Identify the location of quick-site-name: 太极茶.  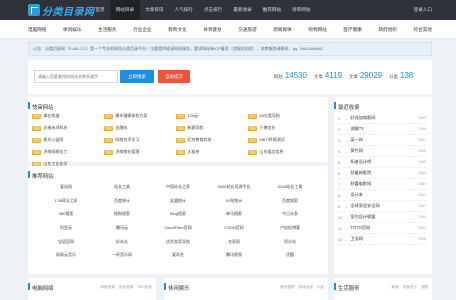
(193, 152).